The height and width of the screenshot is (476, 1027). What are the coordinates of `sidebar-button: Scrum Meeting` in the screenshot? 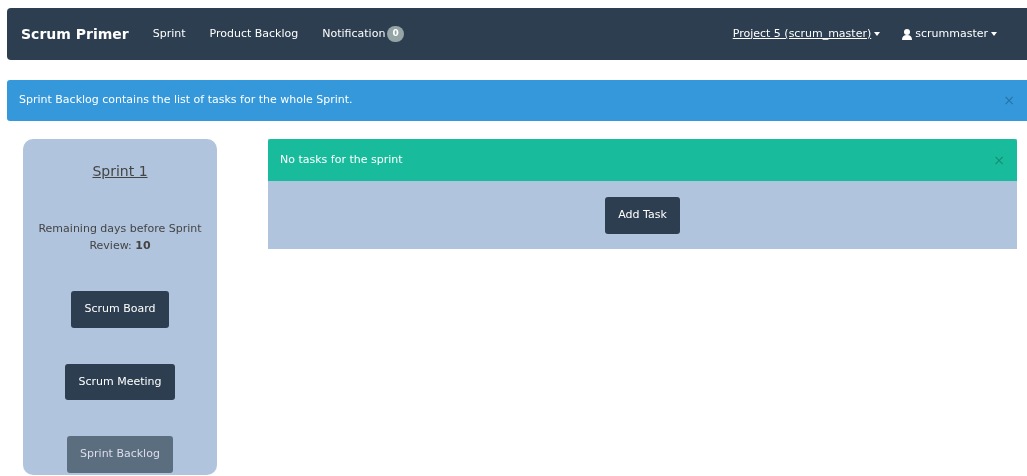 It's located at (120, 381).